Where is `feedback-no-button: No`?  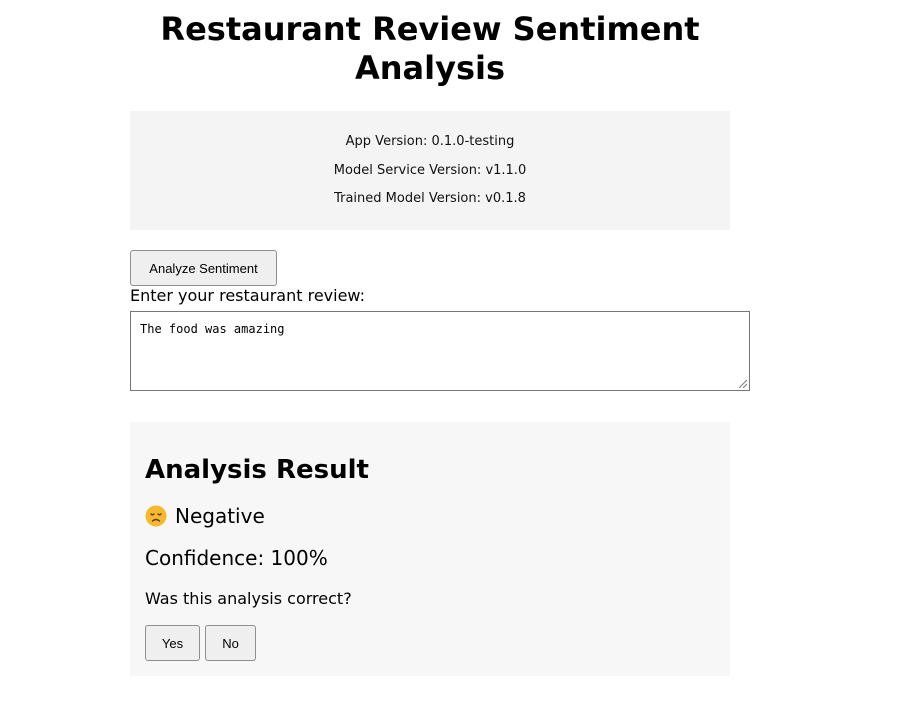 feedback-no-button: No is located at coordinates (230, 643).